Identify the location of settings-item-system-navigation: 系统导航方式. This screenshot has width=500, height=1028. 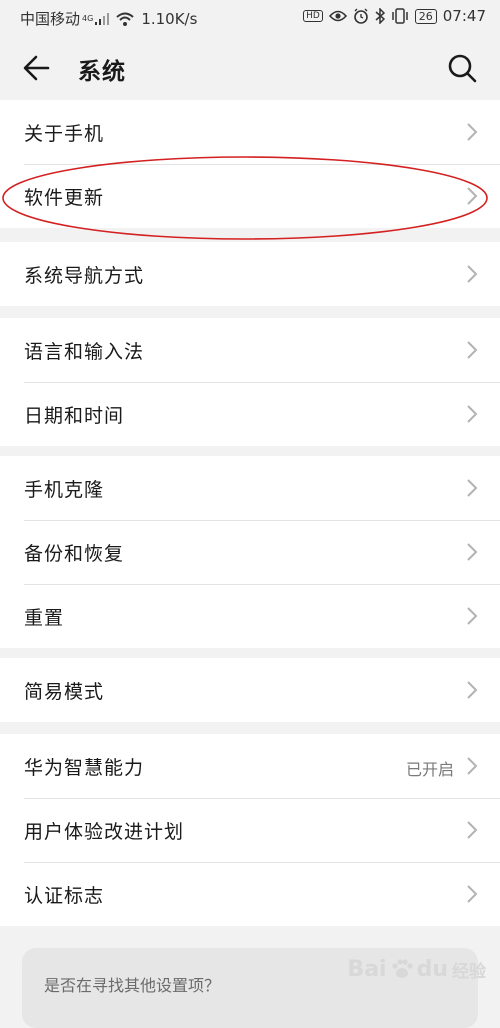
(250, 274).